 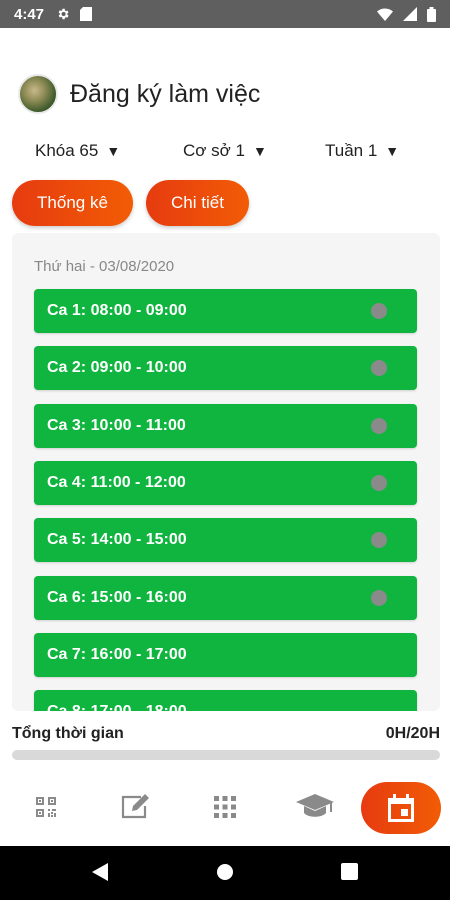 What do you see at coordinates (100, 872) in the screenshot?
I see `back-icon` at bounding box center [100, 872].